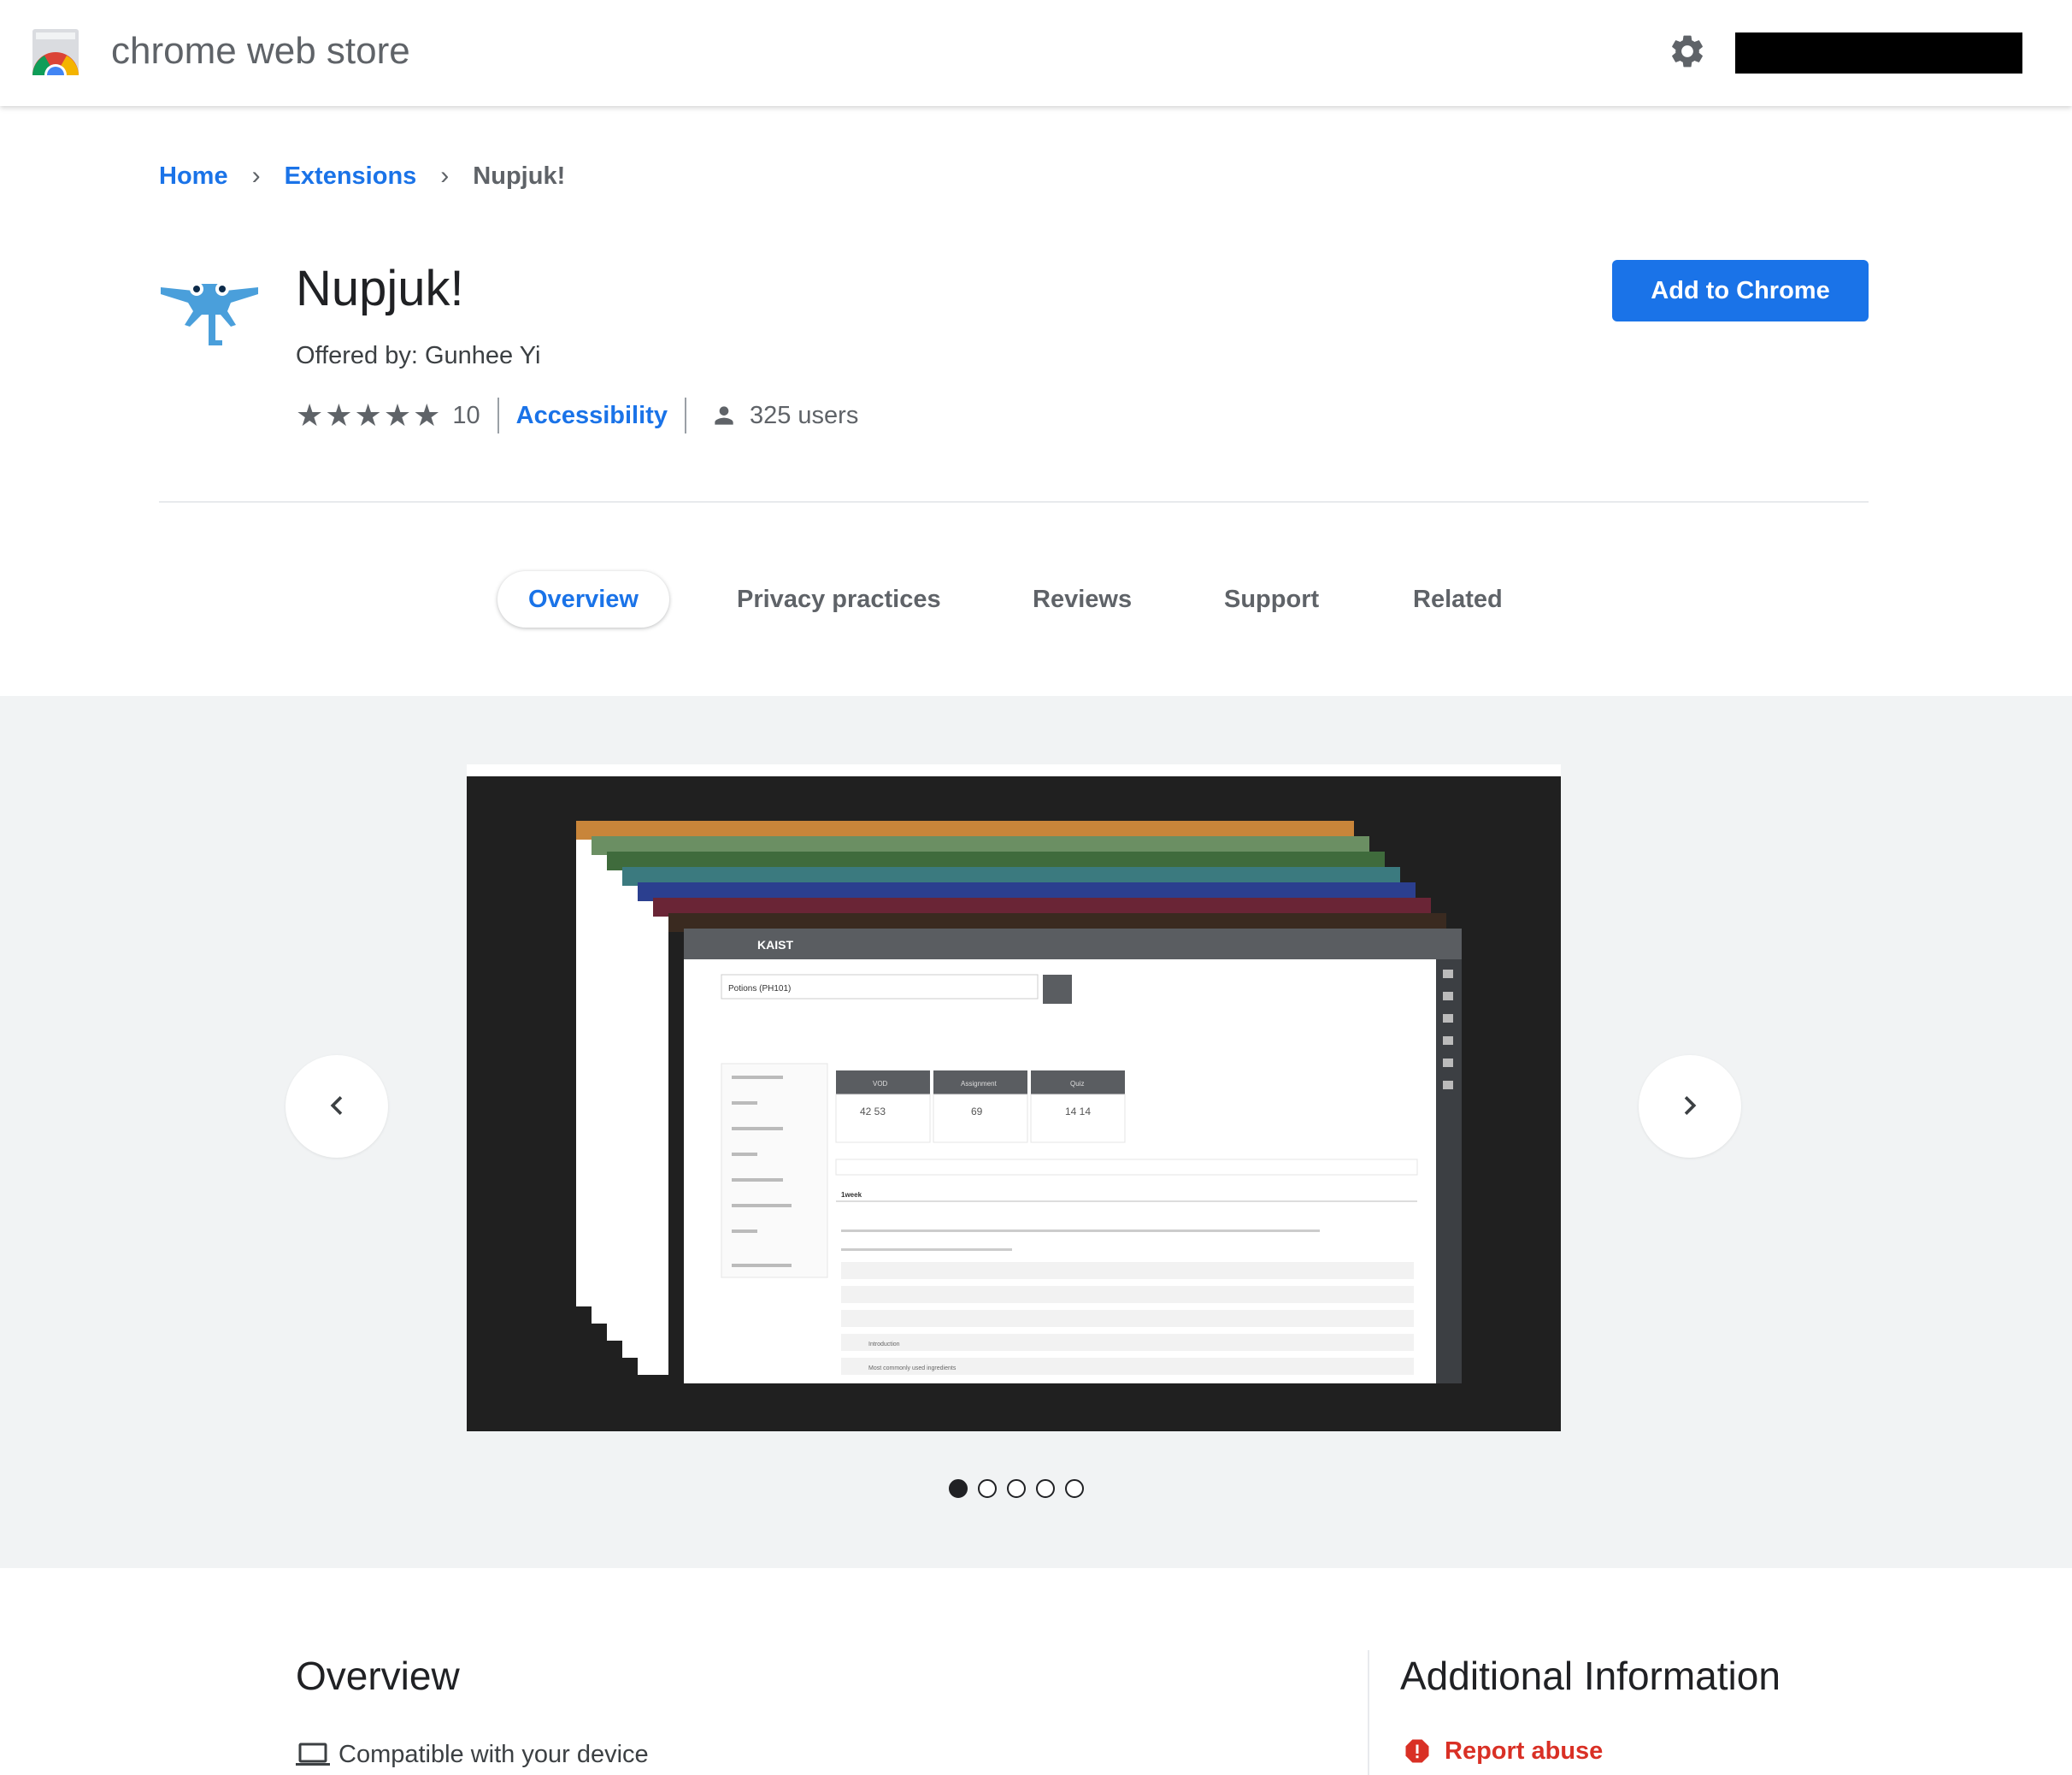 This screenshot has height=1775, width=2072. I want to click on next-slide-button, so click(1690, 1106).